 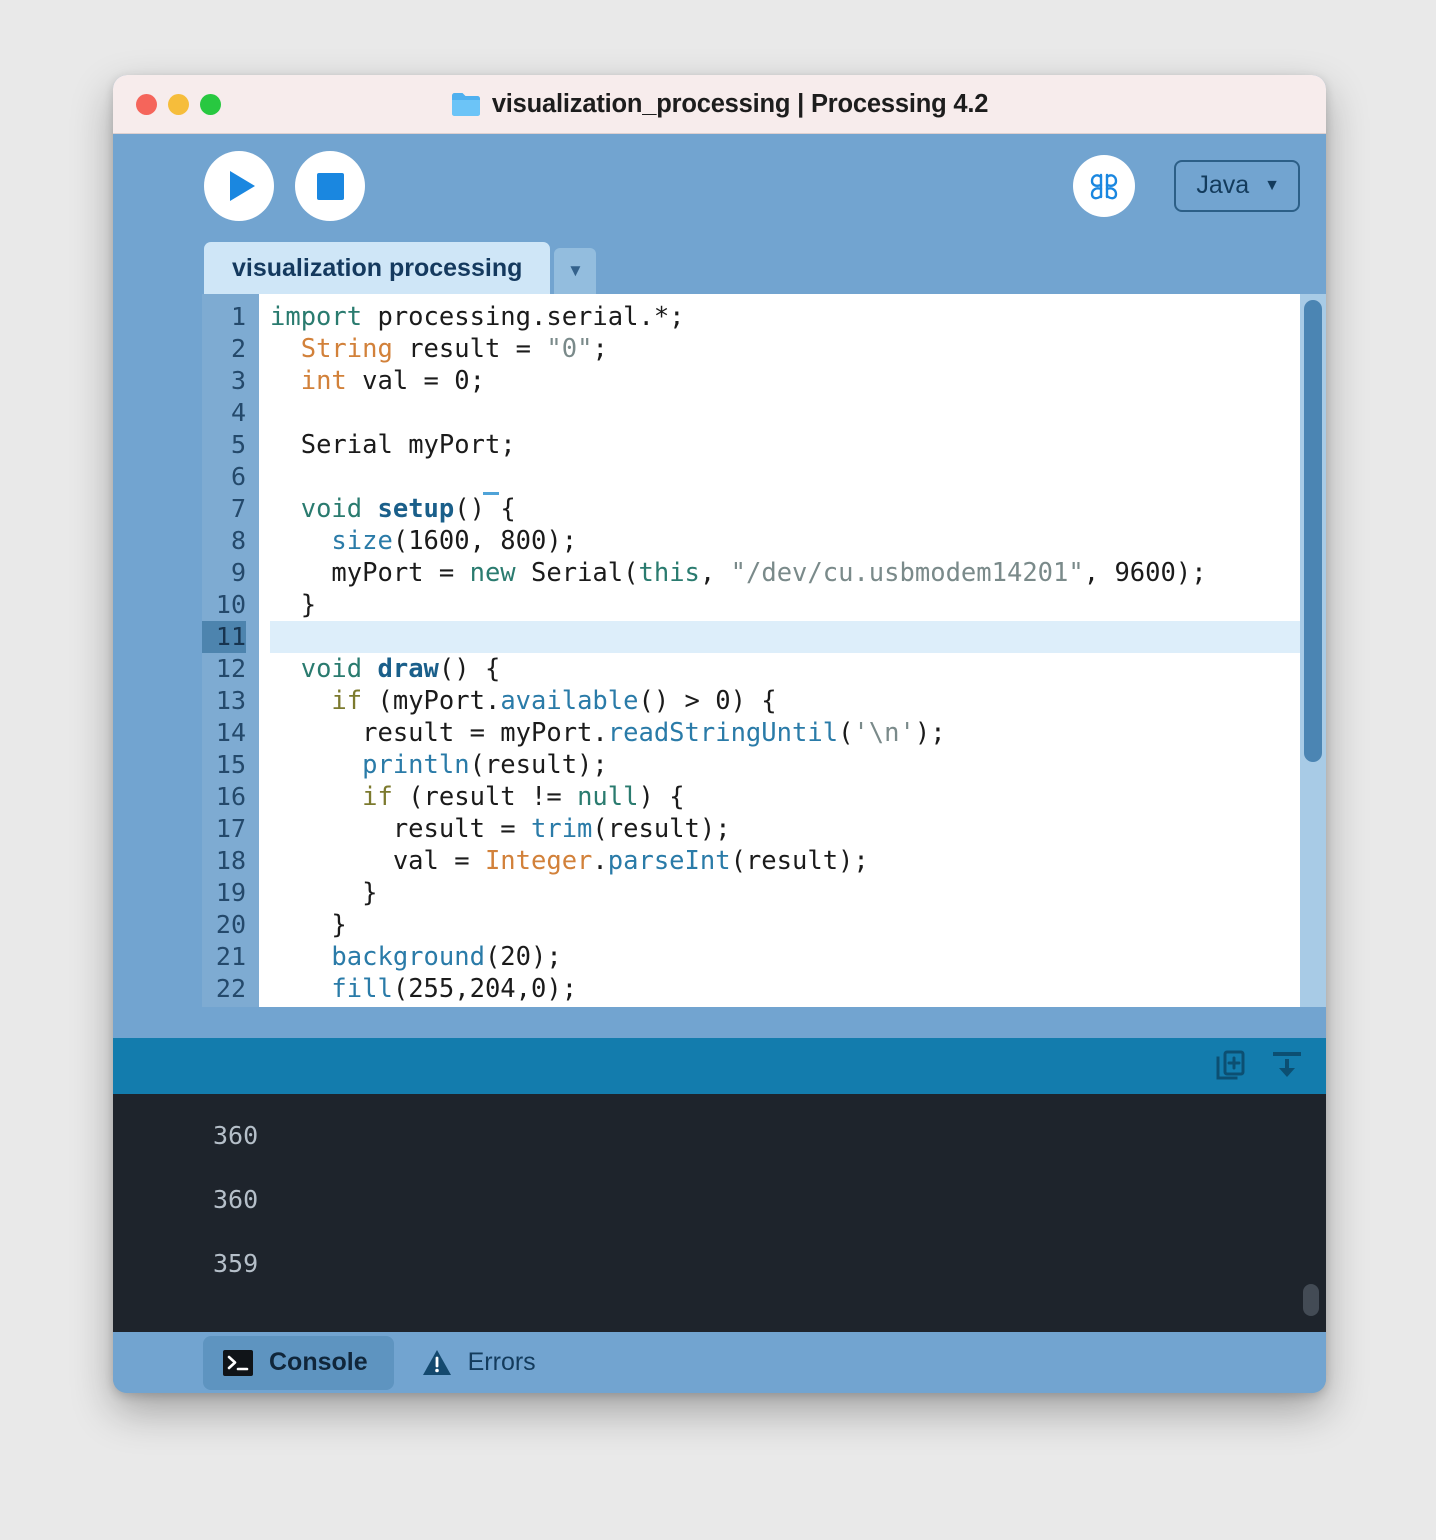 I want to click on line-number: 1, so click(x=238, y=316).